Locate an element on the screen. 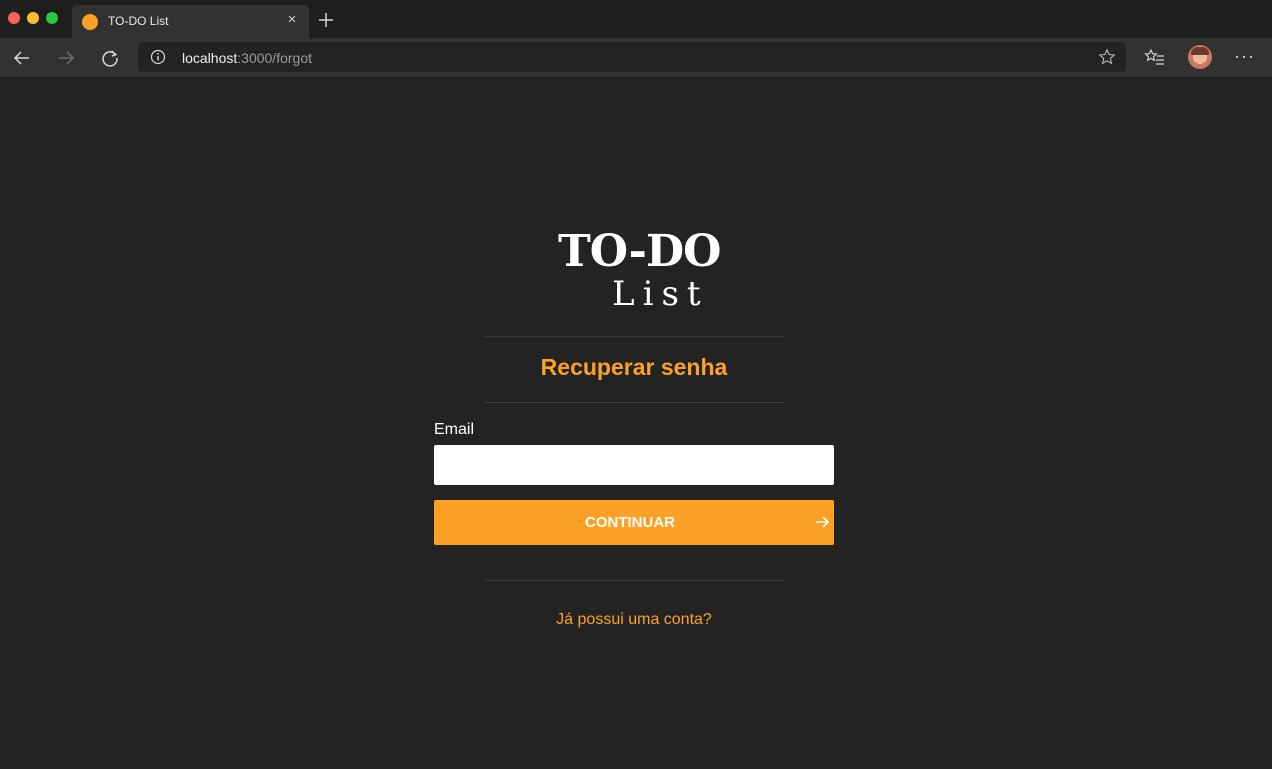 The height and width of the screenshot is (769, 1272). logo-line-2: List is located at coordinates (660, 294).